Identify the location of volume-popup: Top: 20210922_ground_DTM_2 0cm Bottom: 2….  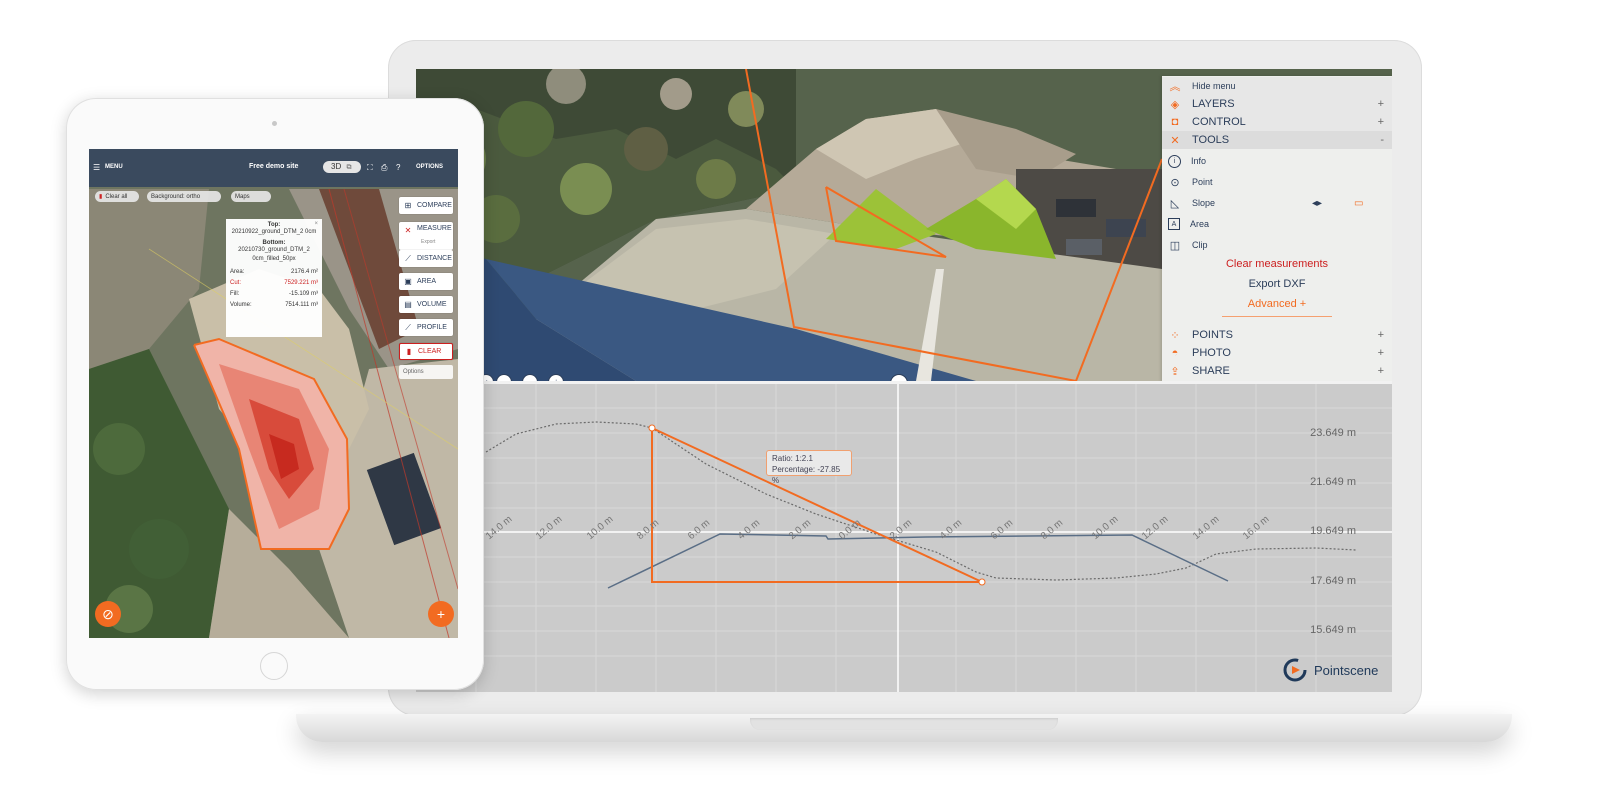
(274, 278).